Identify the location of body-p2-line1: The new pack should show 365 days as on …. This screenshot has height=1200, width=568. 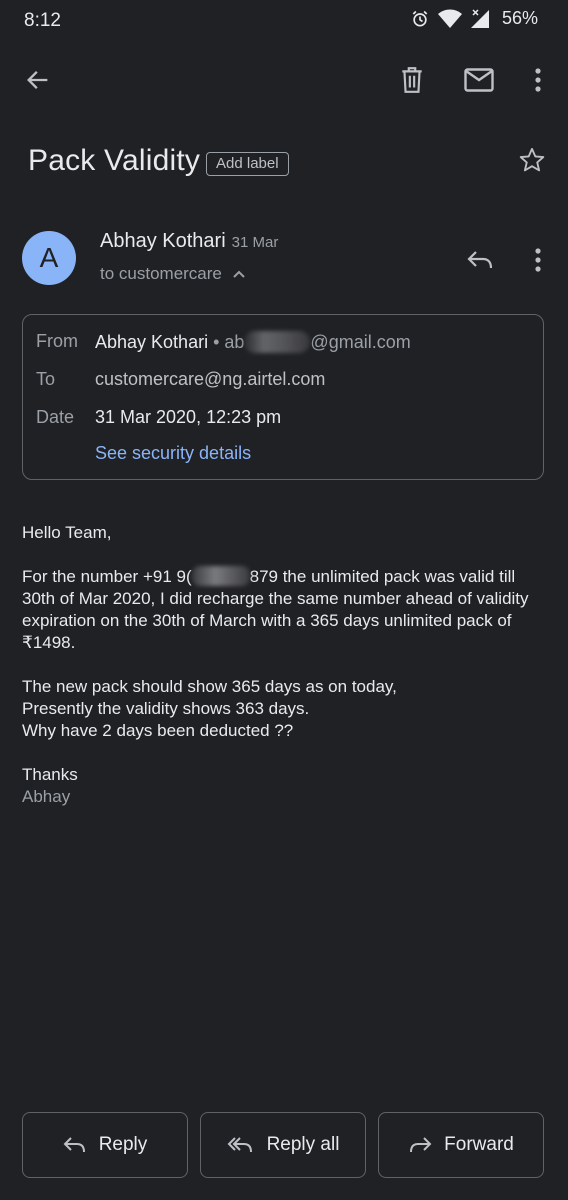
(209, 686).